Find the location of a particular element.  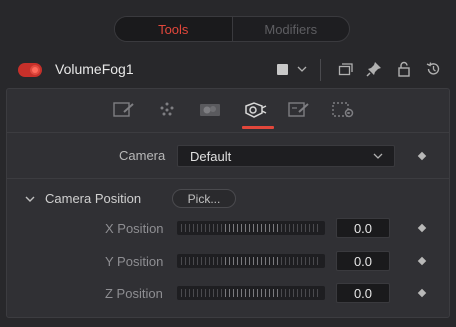

z-position-slider is located at coordinates (251, 293).